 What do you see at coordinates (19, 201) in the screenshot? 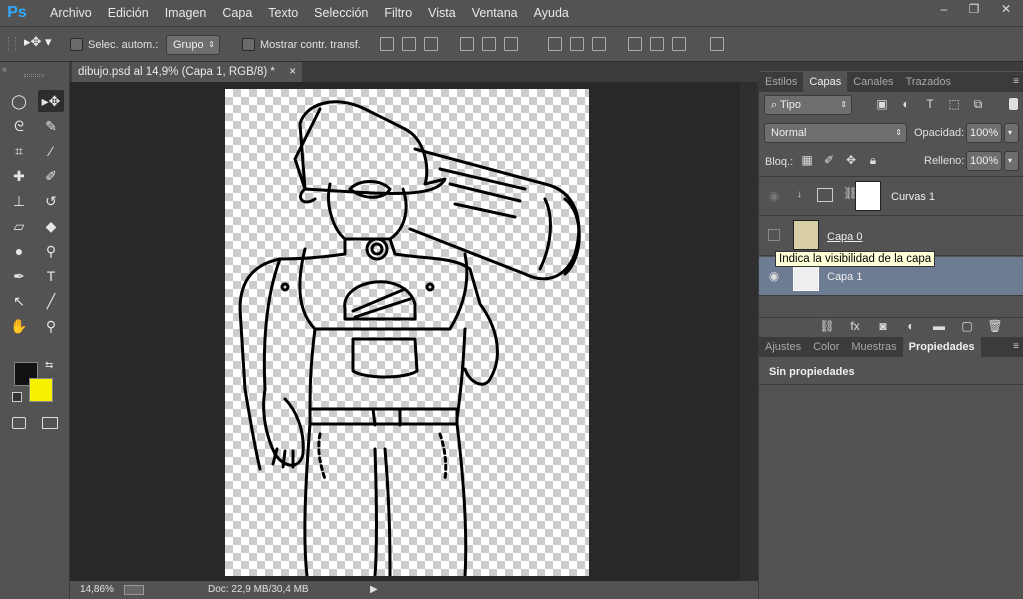
I see `clone-stamp-tool-icon: ⊥` at bounding box center [19, 201].